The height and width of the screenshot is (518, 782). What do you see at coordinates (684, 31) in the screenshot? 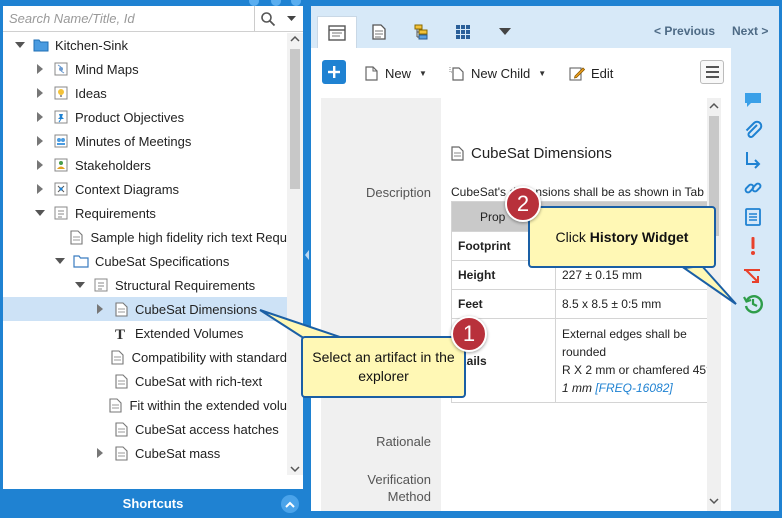
I see `previous-link: < Previous` at bounding box center [684, 31].